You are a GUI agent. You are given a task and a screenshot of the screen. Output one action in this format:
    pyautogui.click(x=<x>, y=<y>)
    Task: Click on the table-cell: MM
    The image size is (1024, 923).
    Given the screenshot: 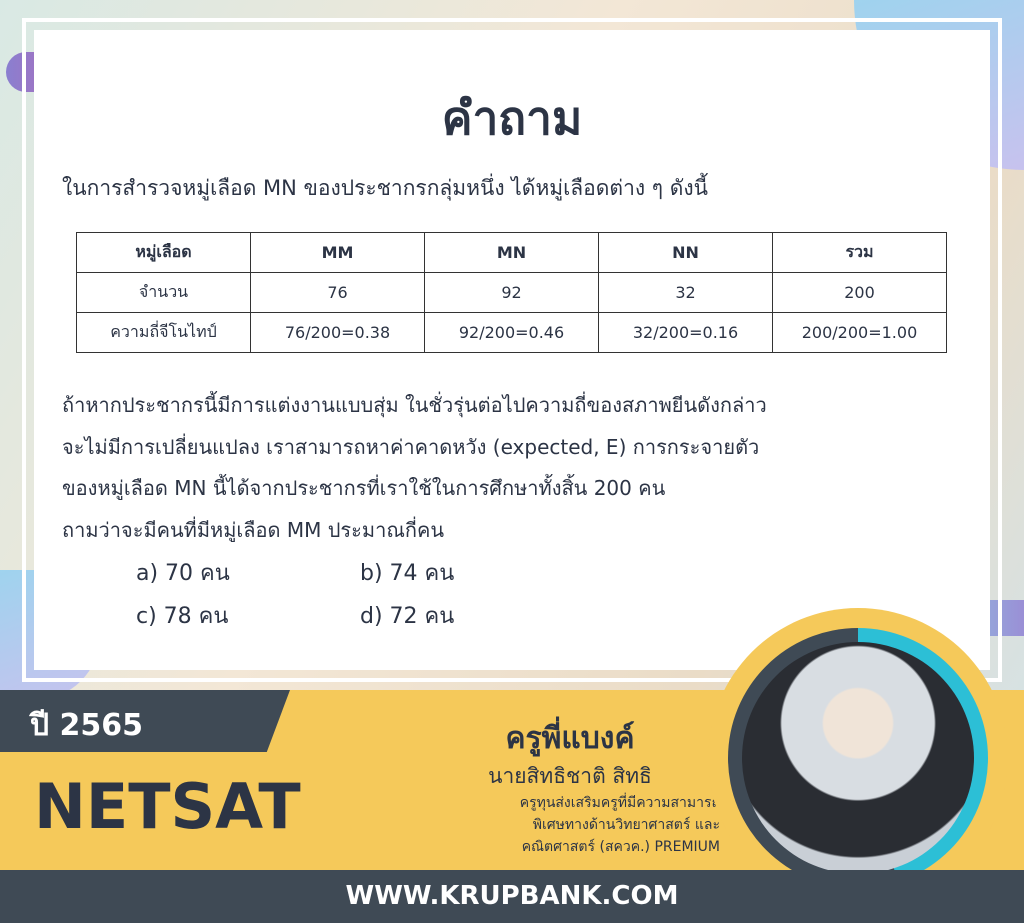 What is the action you would take?
    pyautogui.click(x=337, y=252)
    